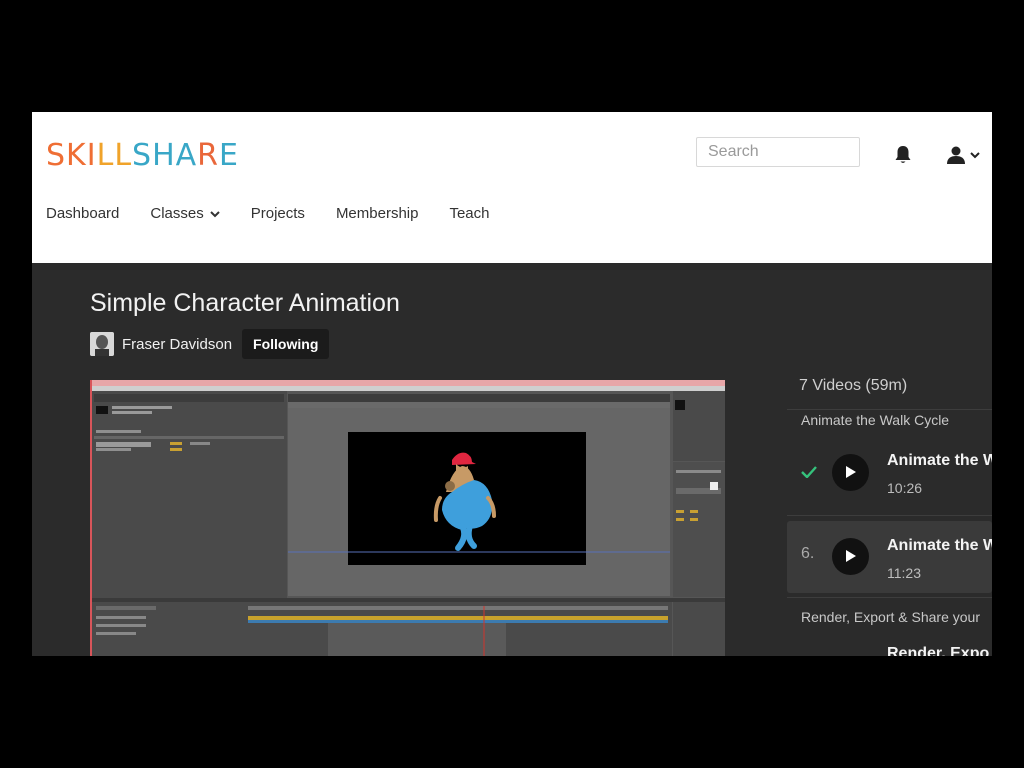 This screenshot has height=768, width=1024. Describe the element at coordinates (177, 344) in the screenshot. I see `author-name: Fraser Davidson` at that location.